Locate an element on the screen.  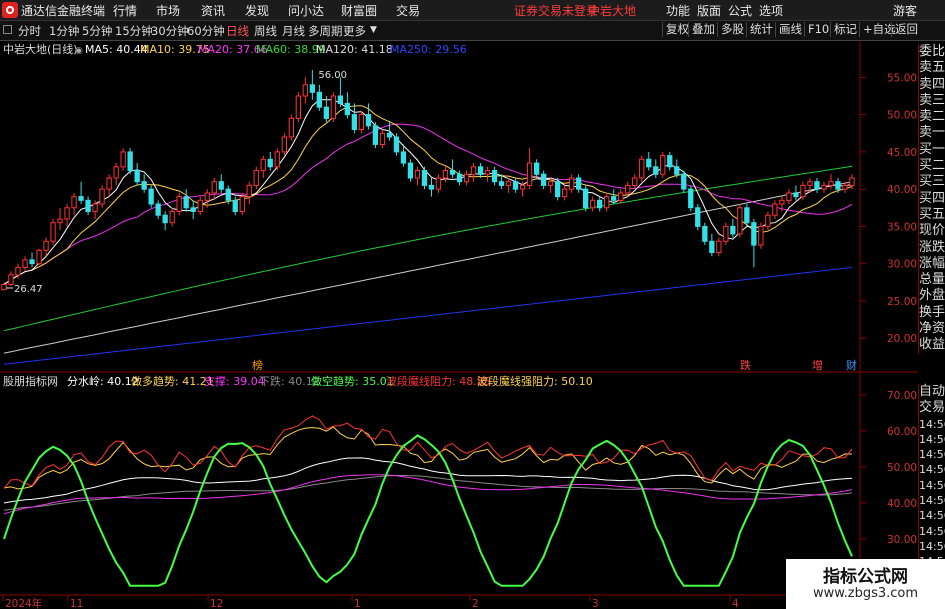
period-1min: 1分钟 is located at coordinates (64, 31).